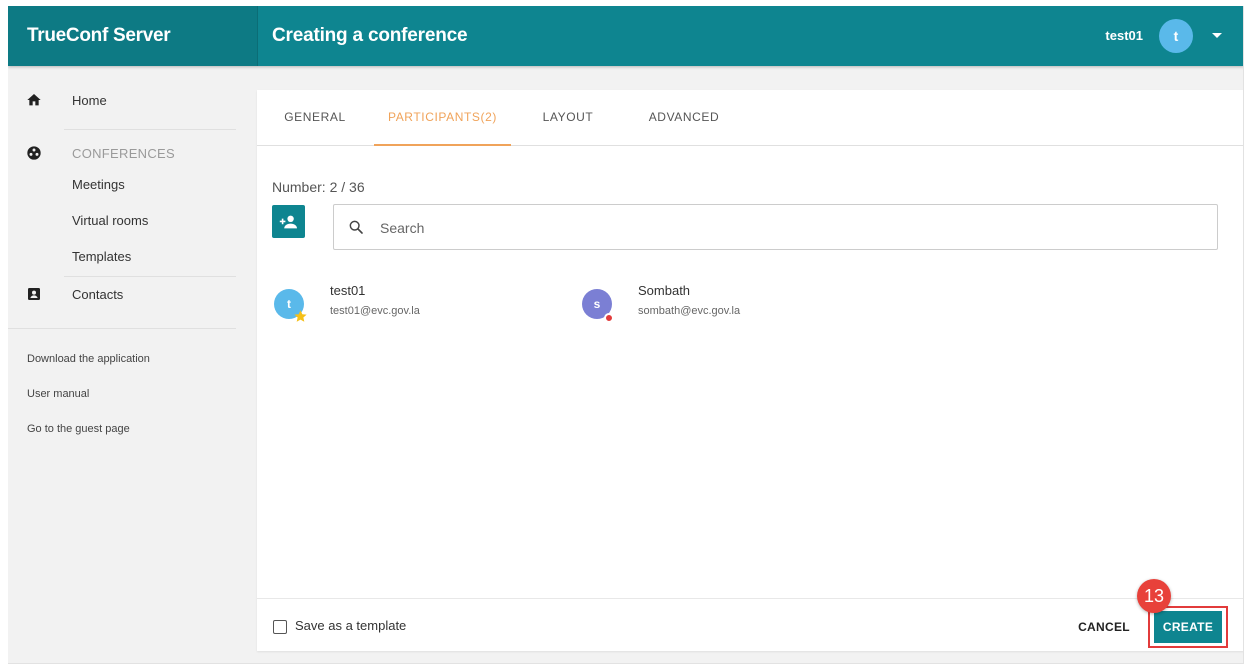 The height and width of the screenshot is (667, 1252). I want to click on conferences-icon, so click(34, 153).